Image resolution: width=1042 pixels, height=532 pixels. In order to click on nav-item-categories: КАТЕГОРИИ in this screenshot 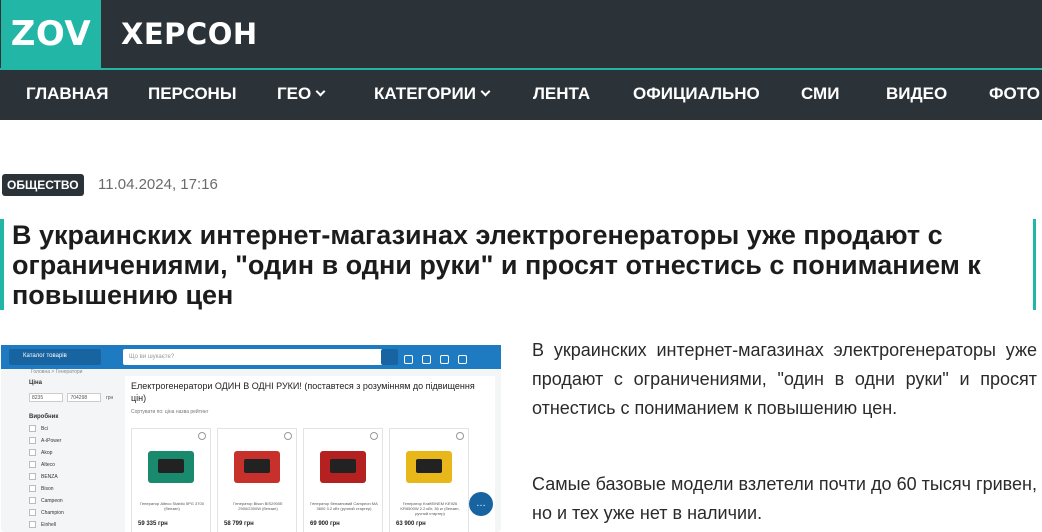, I will do `click(432, 94)`.